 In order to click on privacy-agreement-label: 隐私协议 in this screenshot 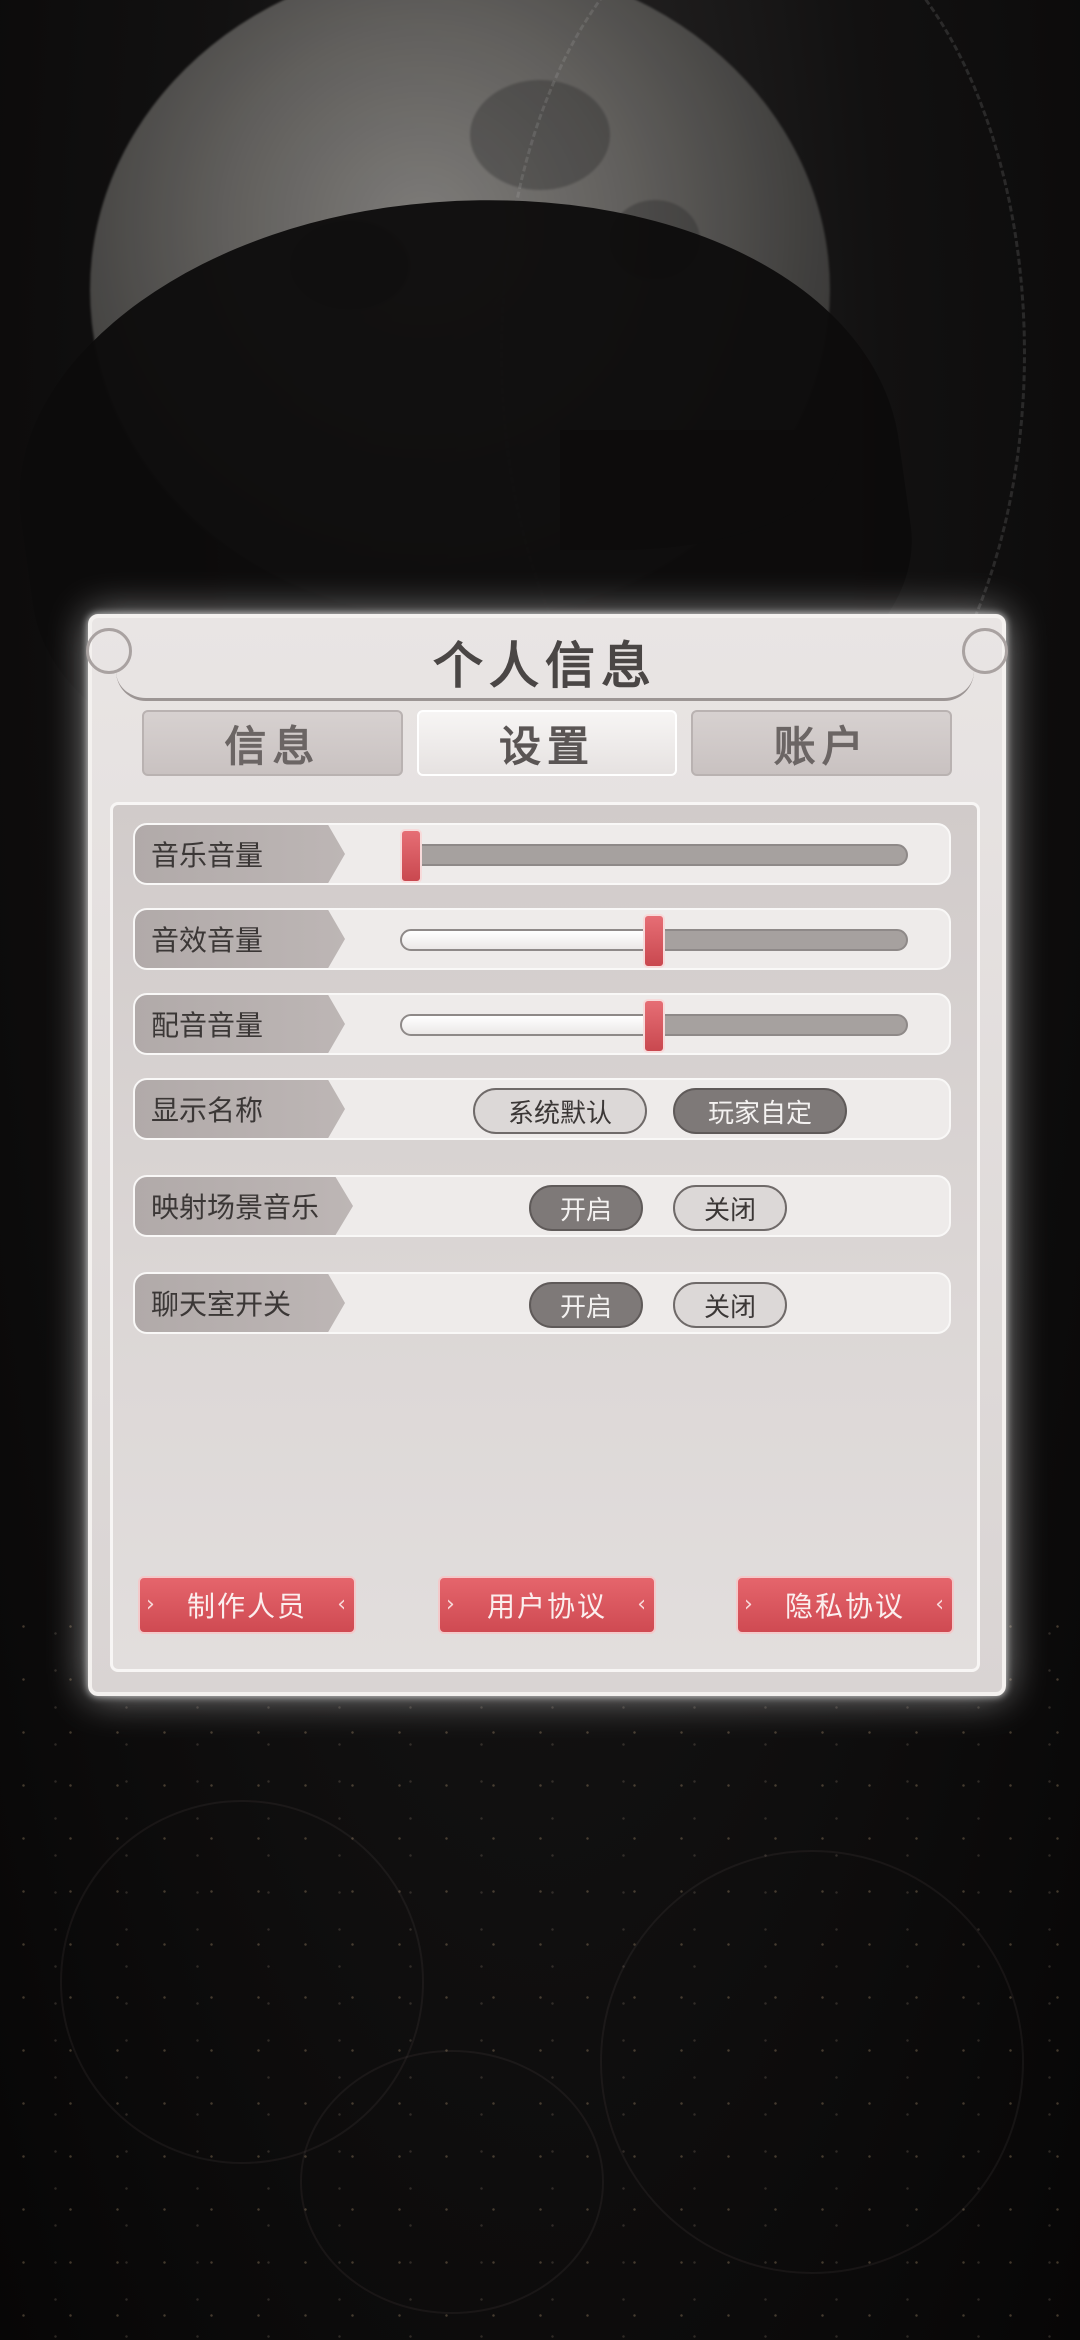, I will do `click(844, 1606)`.